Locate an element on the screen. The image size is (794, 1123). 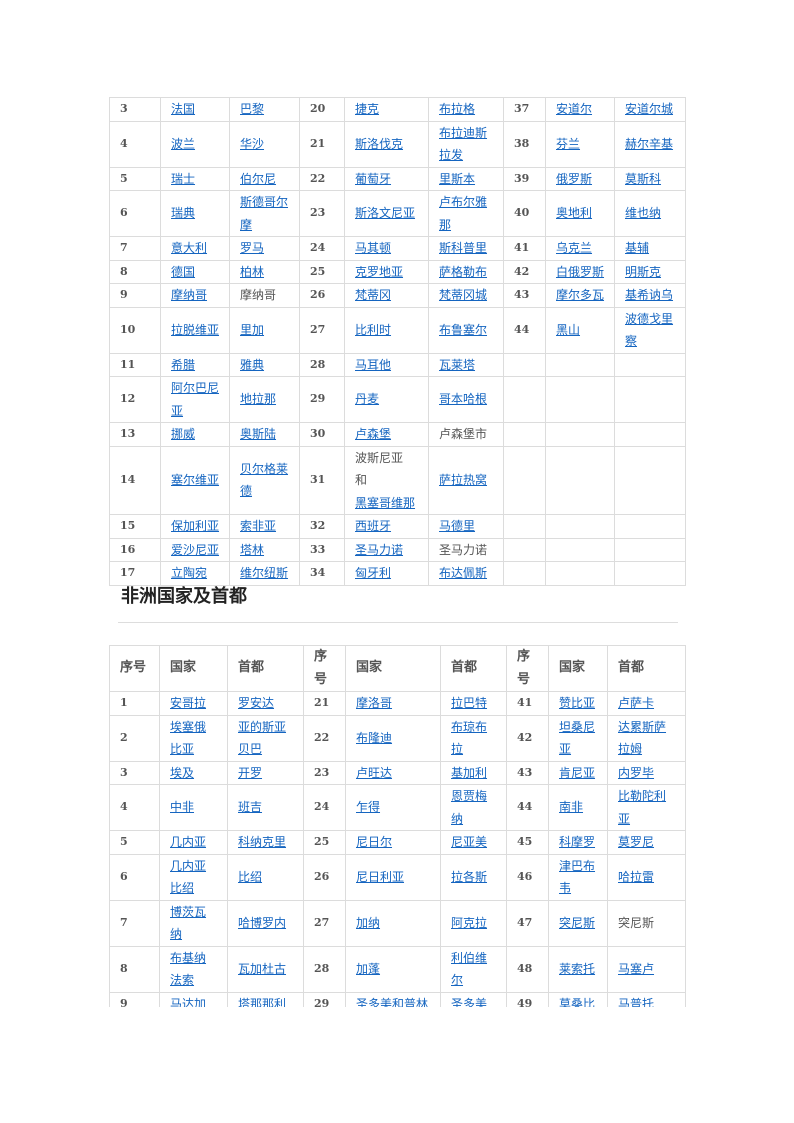
capital-link: 恩贾梅纳 is located at coordinates (469, 807).